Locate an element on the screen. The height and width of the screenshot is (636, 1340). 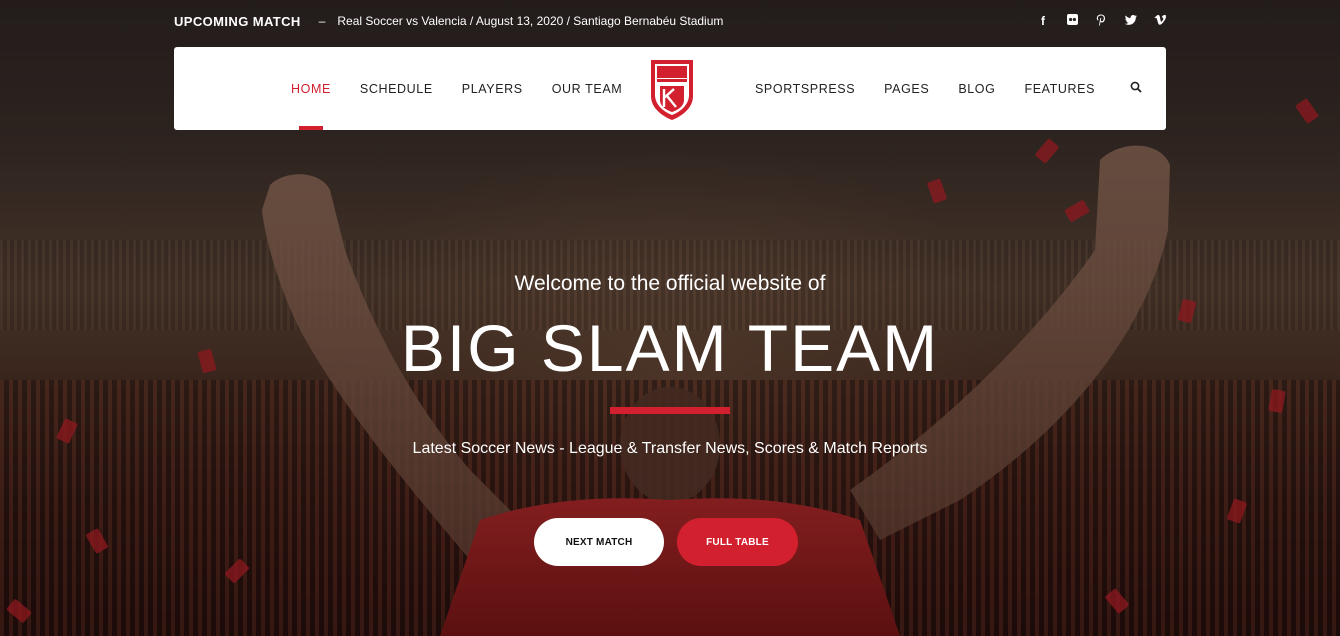
nav-item-players: PLAYERS is located at coordinates (492, 88).